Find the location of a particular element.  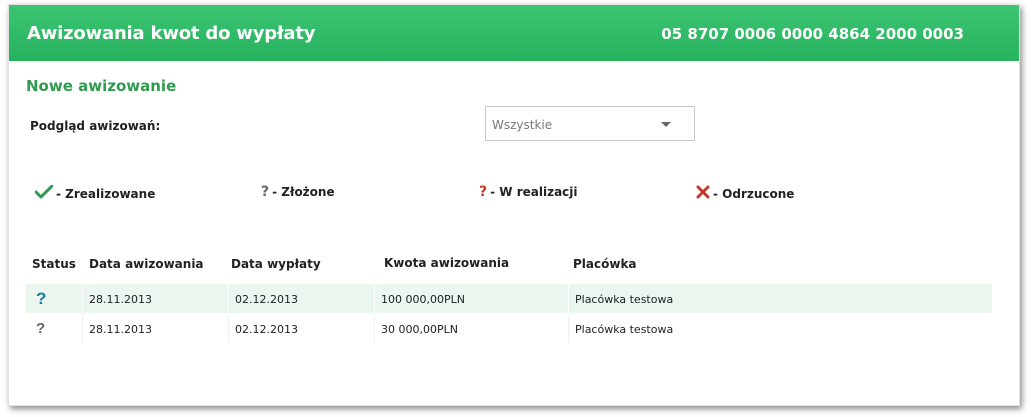

col-header-branch: Placówka is located at coordinates (605, 264).